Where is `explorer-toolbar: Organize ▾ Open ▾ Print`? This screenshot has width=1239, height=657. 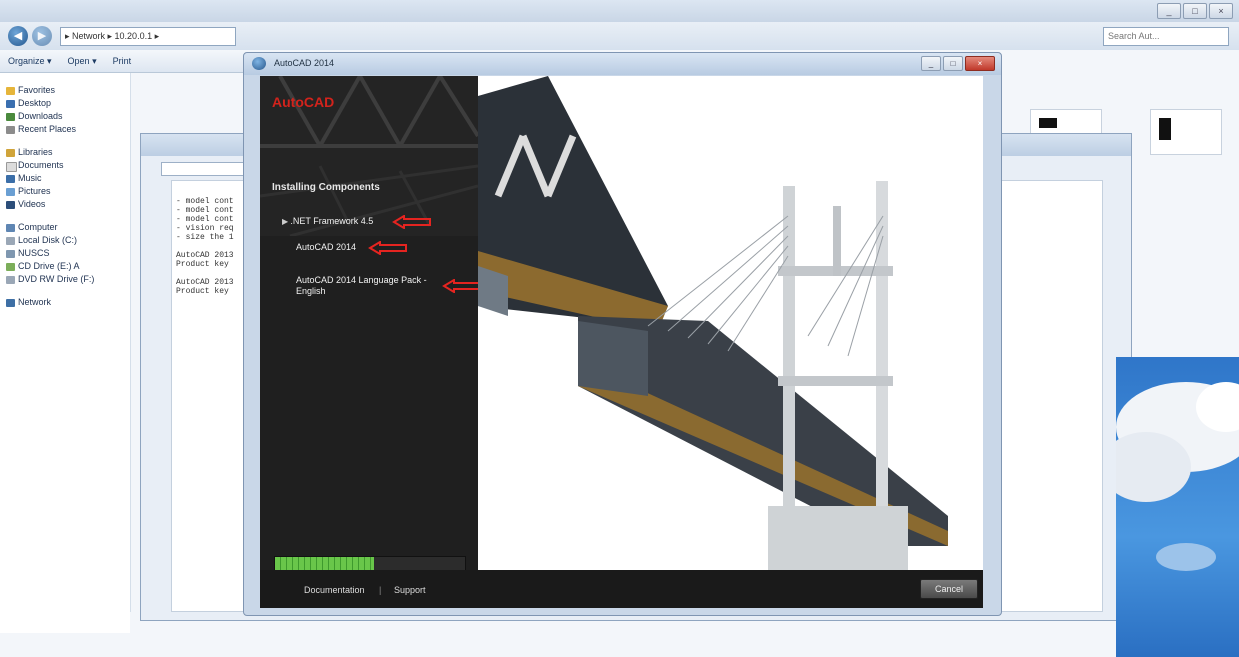
explorer-toolbar: Organize ▾ Open ▾ Print is located at coordinates (124, 61).